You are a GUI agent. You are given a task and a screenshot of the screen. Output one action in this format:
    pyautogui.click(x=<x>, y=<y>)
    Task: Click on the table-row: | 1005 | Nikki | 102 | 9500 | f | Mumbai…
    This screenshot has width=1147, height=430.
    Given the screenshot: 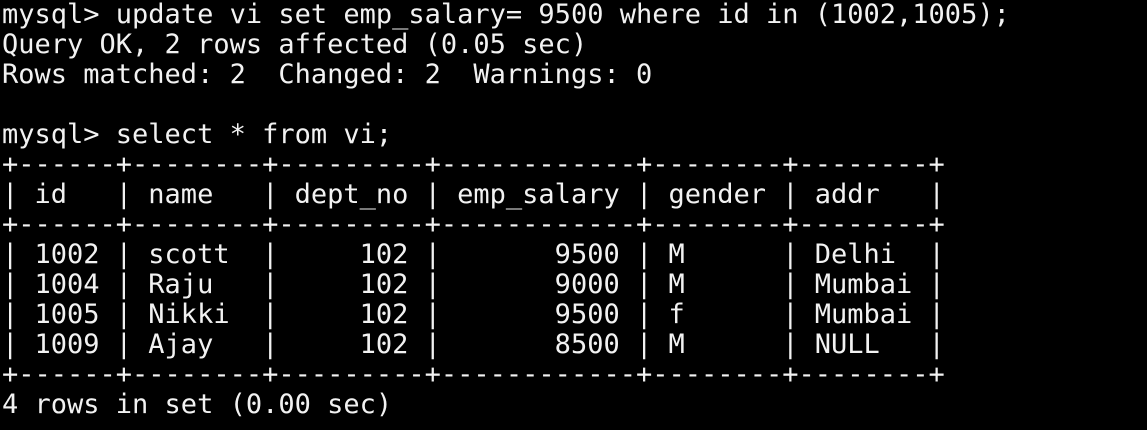 What is the action you would take?
    pyautogui.click(x=473, y=314)
    